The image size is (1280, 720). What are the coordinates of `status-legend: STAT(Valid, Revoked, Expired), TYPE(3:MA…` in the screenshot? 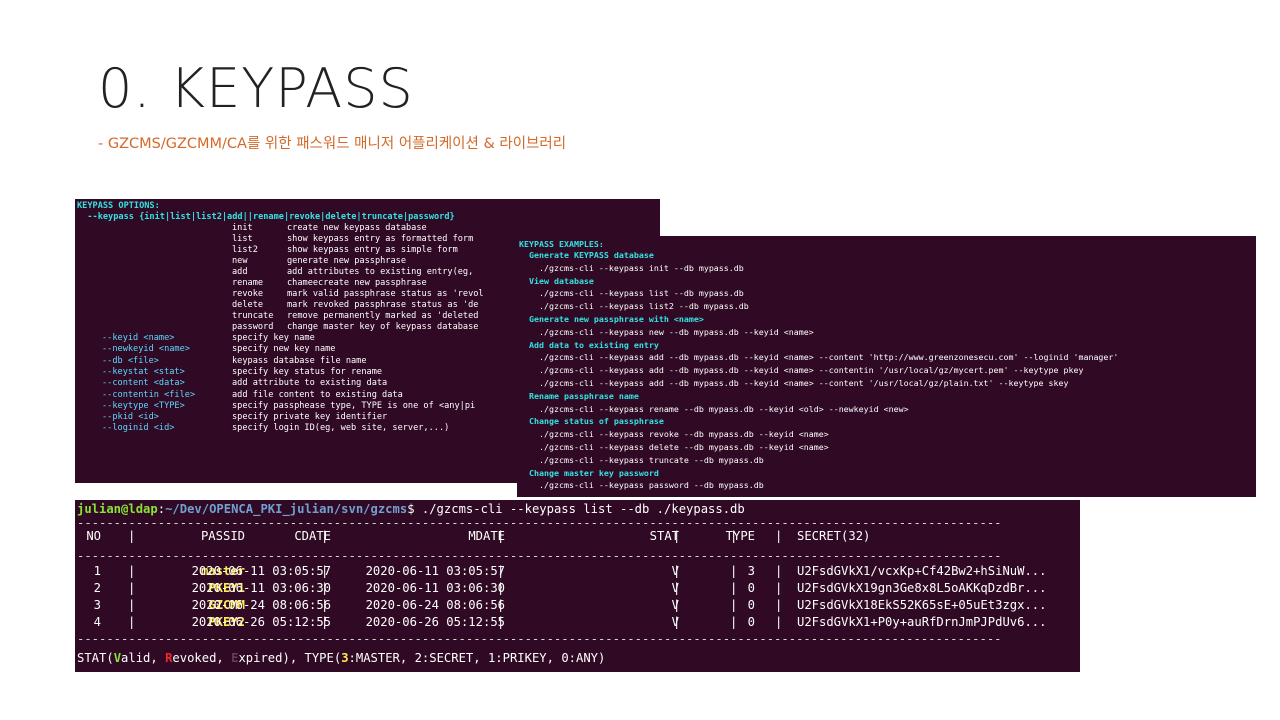 It's located at (341, 658).